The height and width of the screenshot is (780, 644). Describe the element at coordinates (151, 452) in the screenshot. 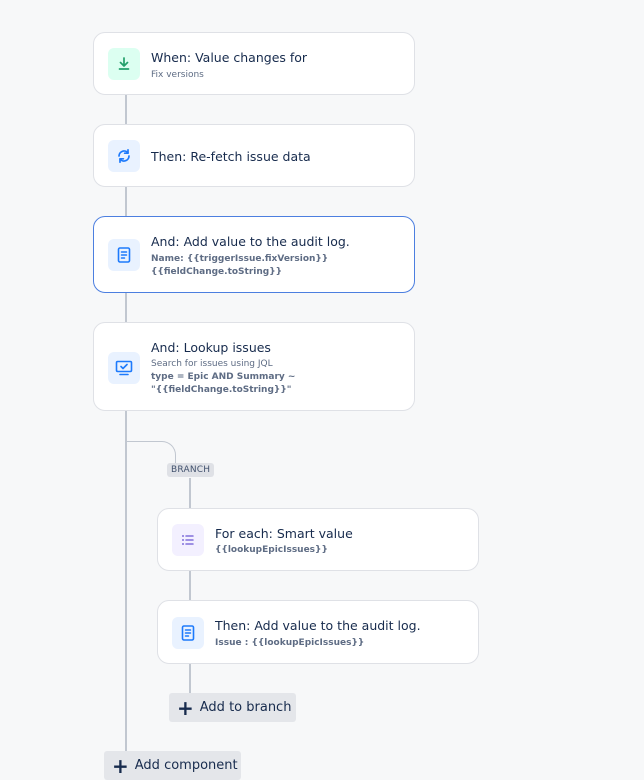

I see `branch-connector-horizontal` at that location.